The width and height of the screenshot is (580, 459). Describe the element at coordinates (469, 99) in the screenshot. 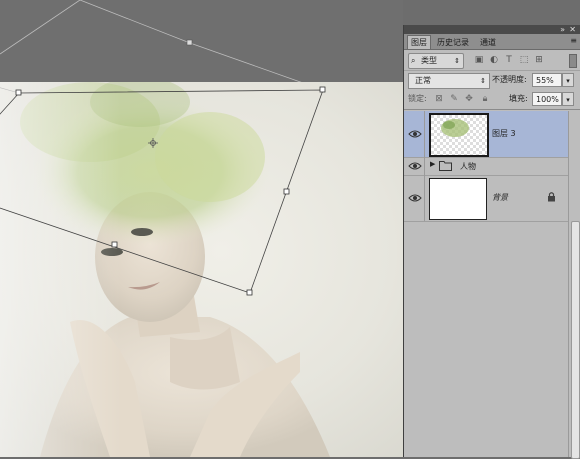

I see `lock-position-icon: ✥` at that location.